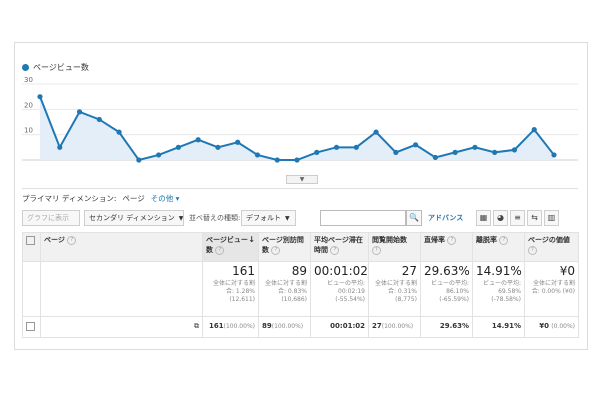 Image resolution: width=600 pixels, height=400 pixels. Describe the element at coordinates (363, 218) in the screenshot. I see `table-search-input` at that location.